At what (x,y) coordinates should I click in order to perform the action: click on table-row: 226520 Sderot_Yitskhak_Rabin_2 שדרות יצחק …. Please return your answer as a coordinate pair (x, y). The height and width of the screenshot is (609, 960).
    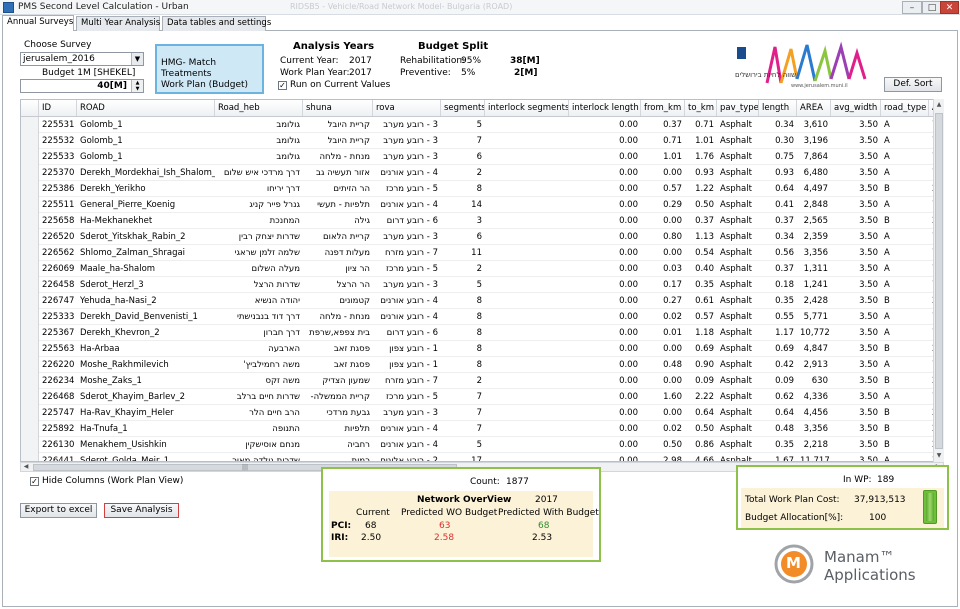
    Looking at the image, I should click on (482, 237).